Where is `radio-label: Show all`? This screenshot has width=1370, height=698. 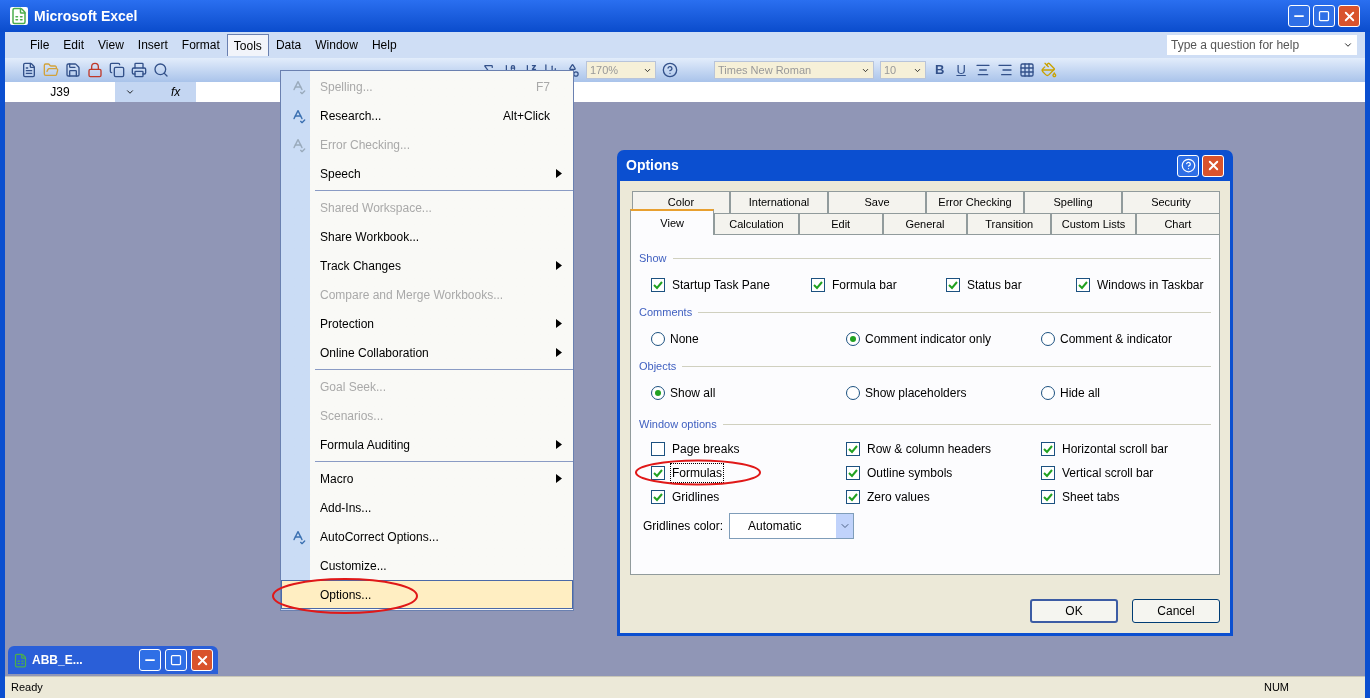 radio-label: Show all is located at coordinates (693, 393).